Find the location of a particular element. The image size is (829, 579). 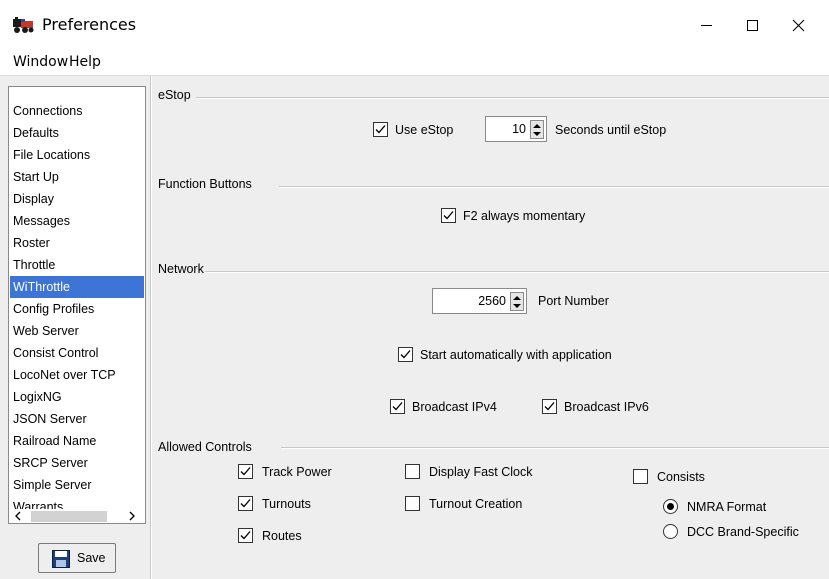

radio-selected-dot is located at coordinates (670, 506).